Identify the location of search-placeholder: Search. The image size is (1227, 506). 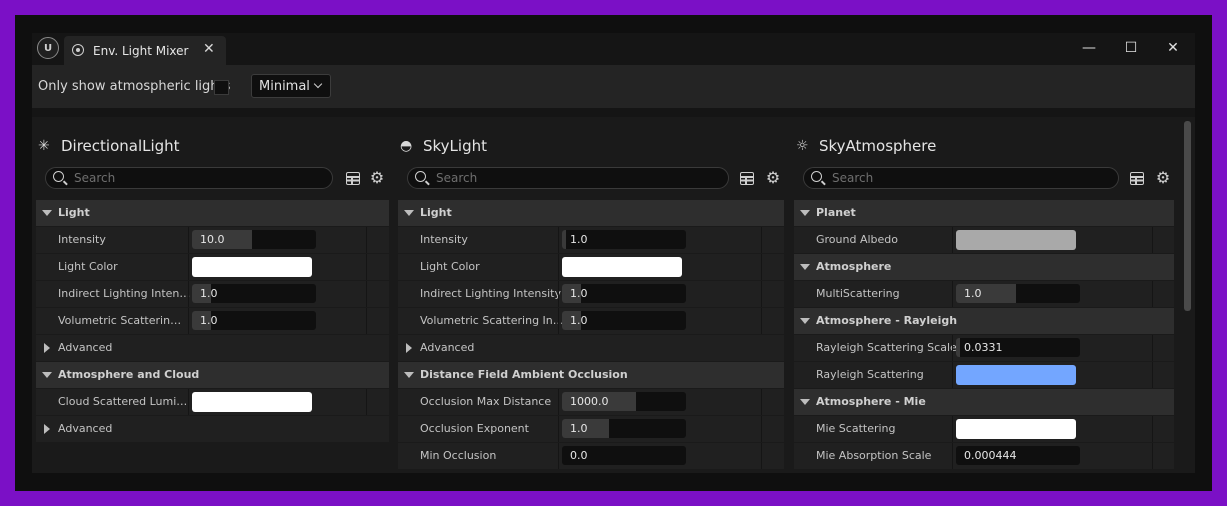
(457, 178).